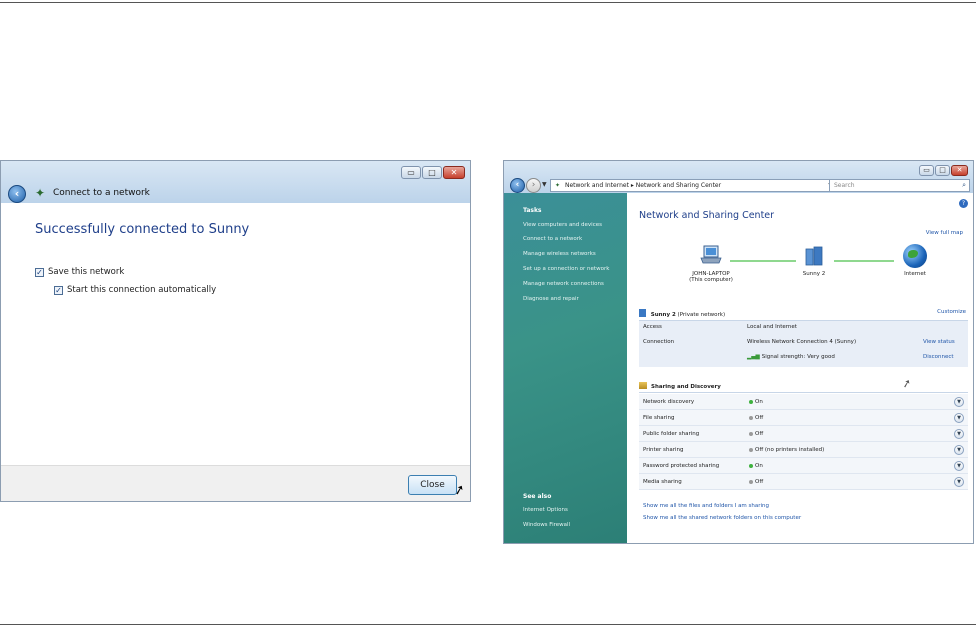 This screenshot has width=976, height=625. I want to click on auto-start-option: ✓ Start this connection automatically, so click(135, 290).